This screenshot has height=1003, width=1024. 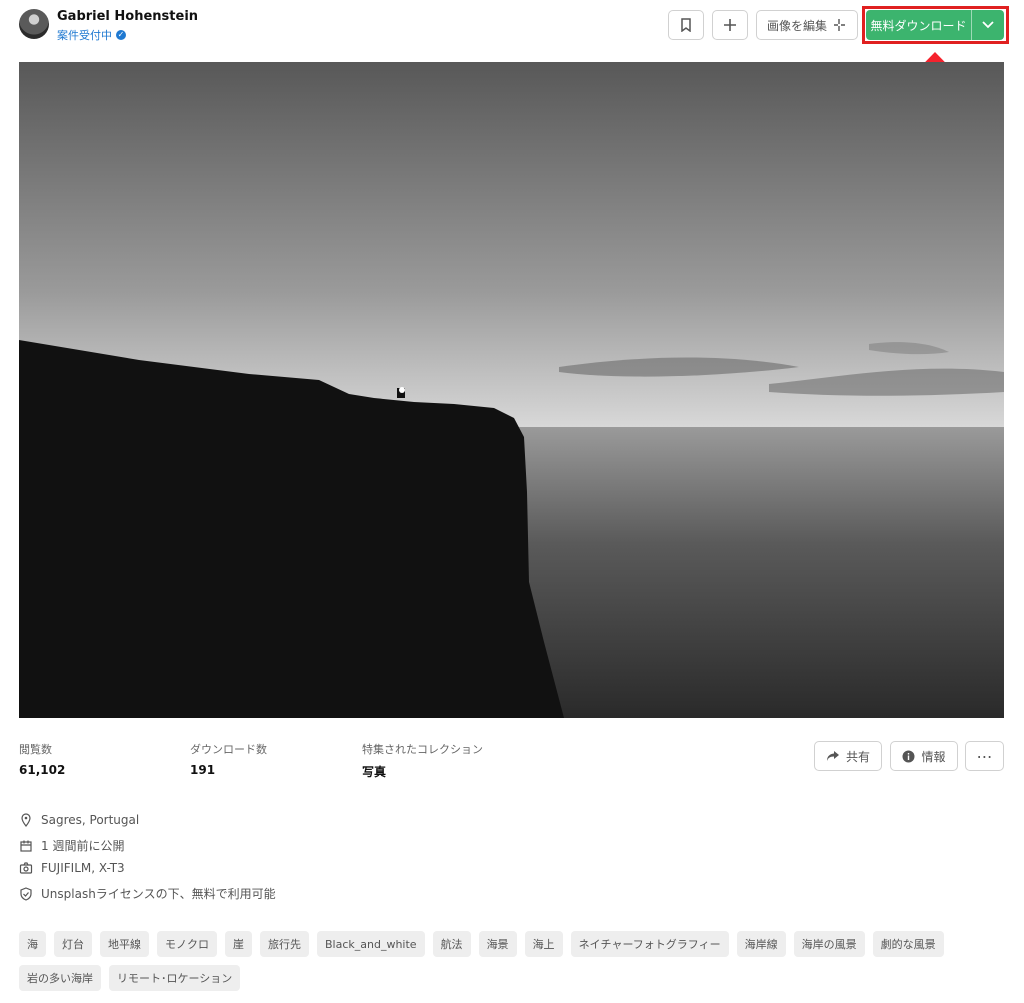 What do you see at coordinates (121, 35) in the screenshot?
I see `verified-icon: ✓` at bounding box center [121, 35].